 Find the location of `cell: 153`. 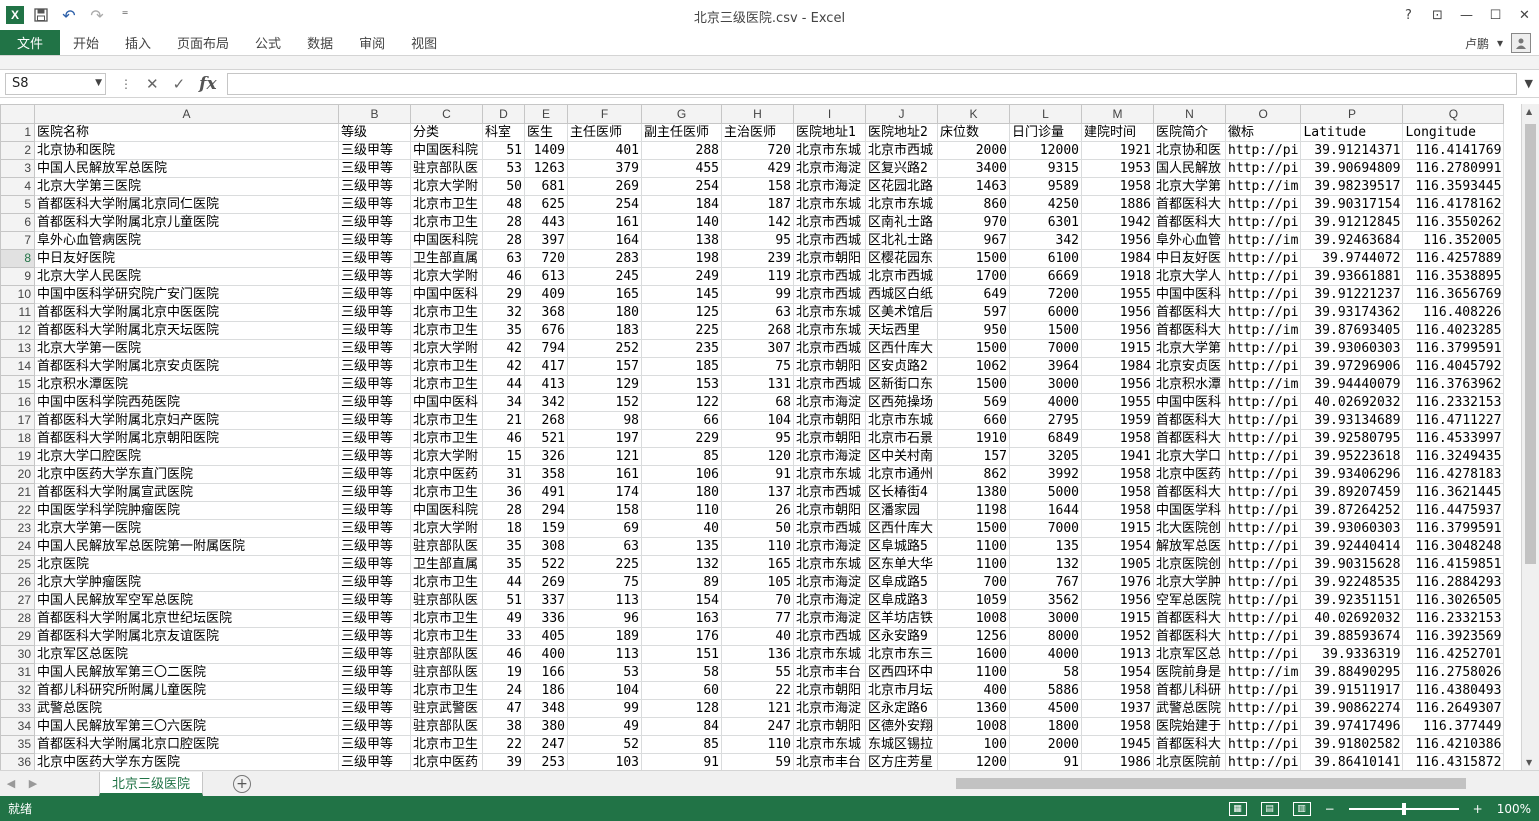

cell: 153 is located at coordinates (681, 384).